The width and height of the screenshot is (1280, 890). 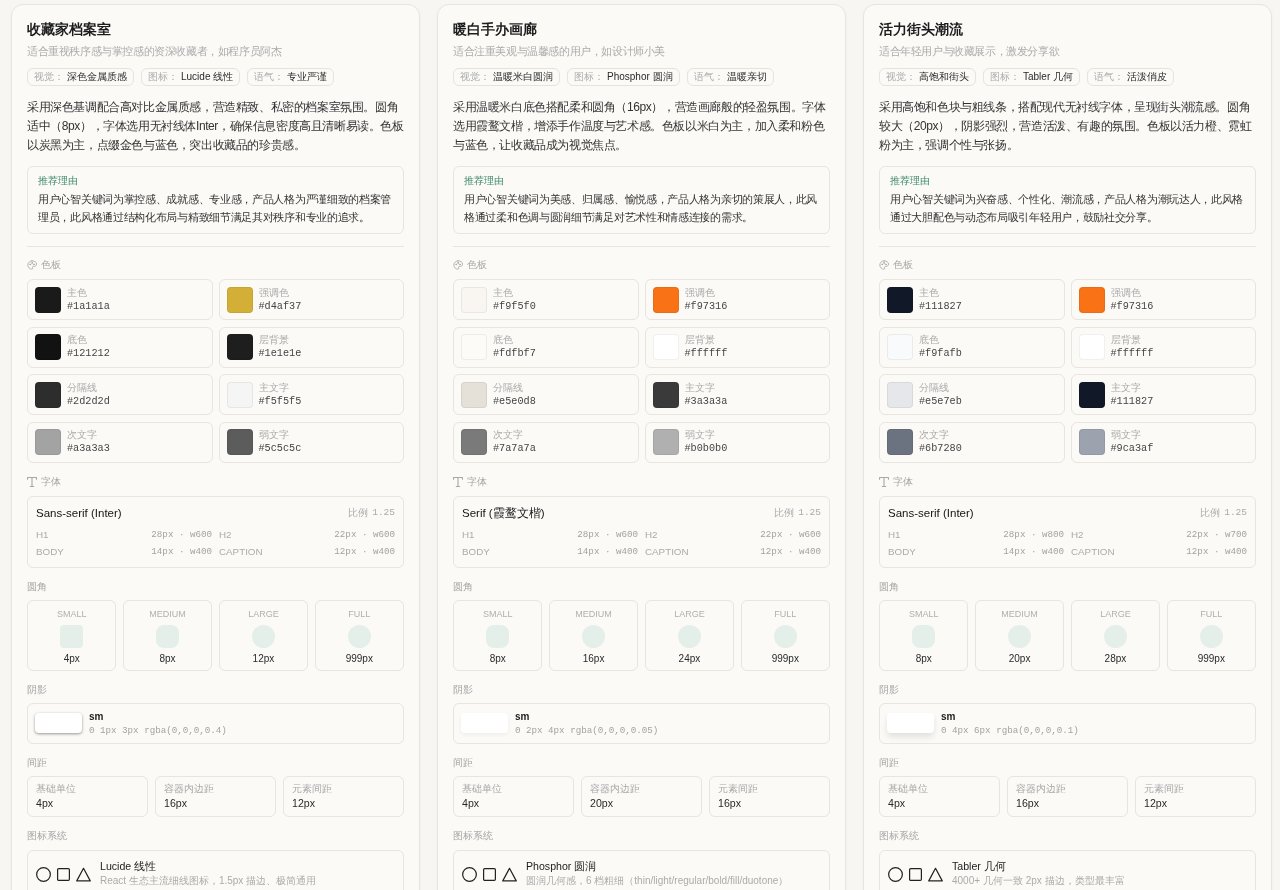 I want to click on spacing-value: 12px, so click(x=1156, y=803).